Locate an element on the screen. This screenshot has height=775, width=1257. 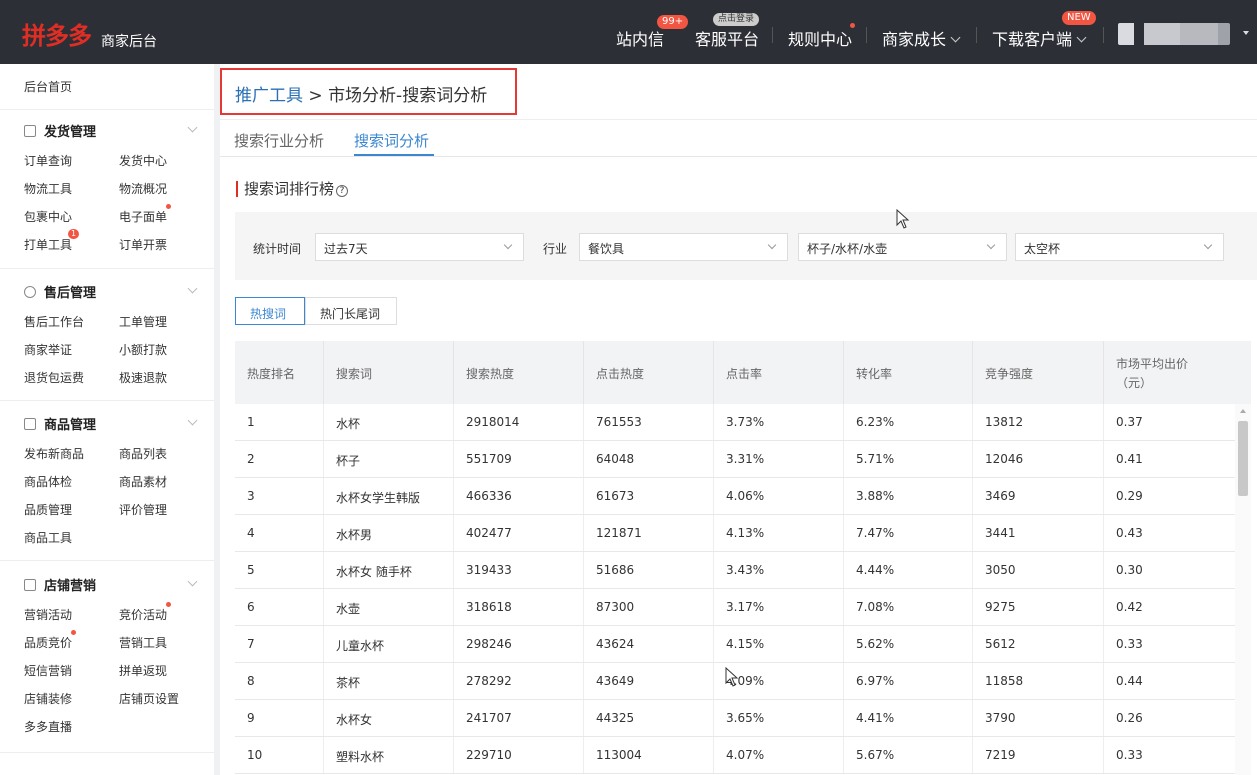
sidebar-item-product-checkup: 商品体检 is located at coordinates (48, 481).